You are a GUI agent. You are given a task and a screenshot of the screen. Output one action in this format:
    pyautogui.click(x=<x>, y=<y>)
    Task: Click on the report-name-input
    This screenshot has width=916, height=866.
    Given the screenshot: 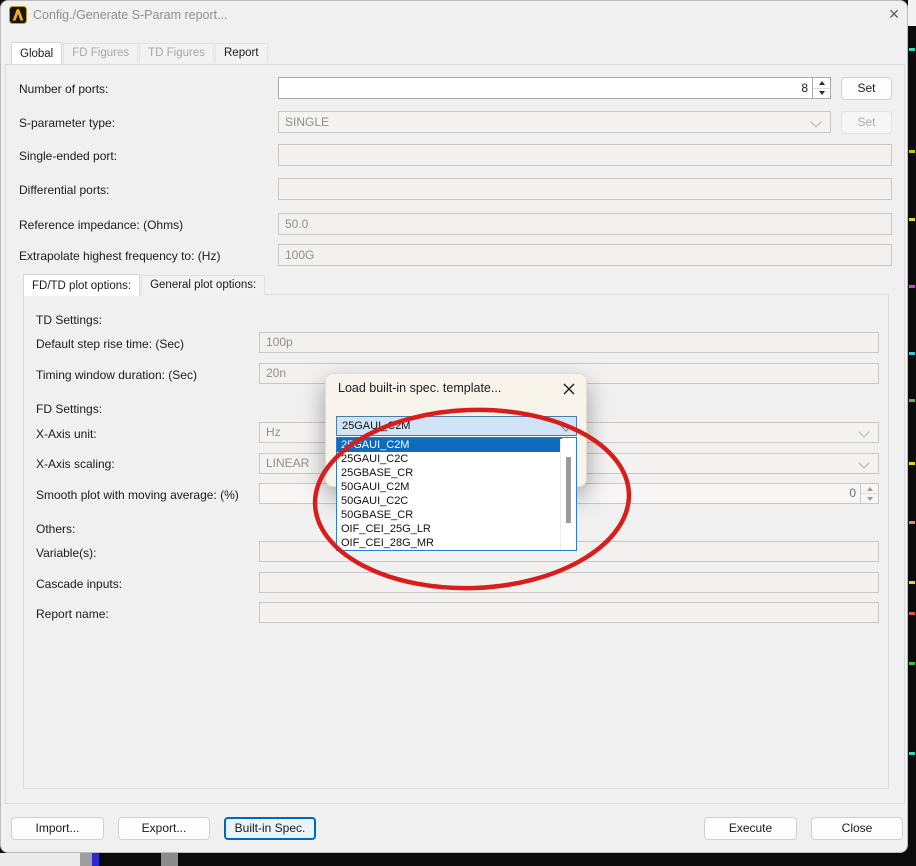 What is the action you would take?
    pyautogui.click(x=569, y=612)
    